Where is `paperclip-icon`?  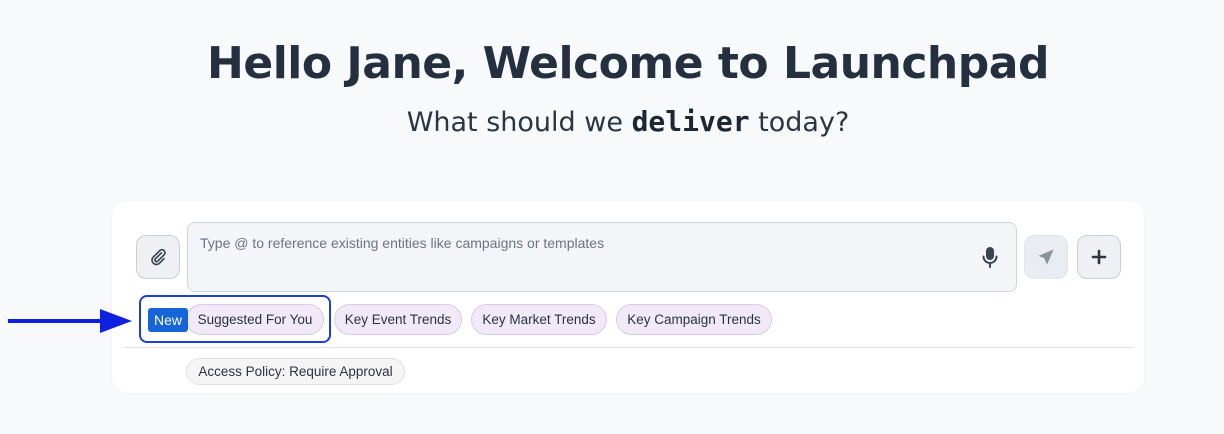
paperclip-icon is located at coordinates (158, 257).